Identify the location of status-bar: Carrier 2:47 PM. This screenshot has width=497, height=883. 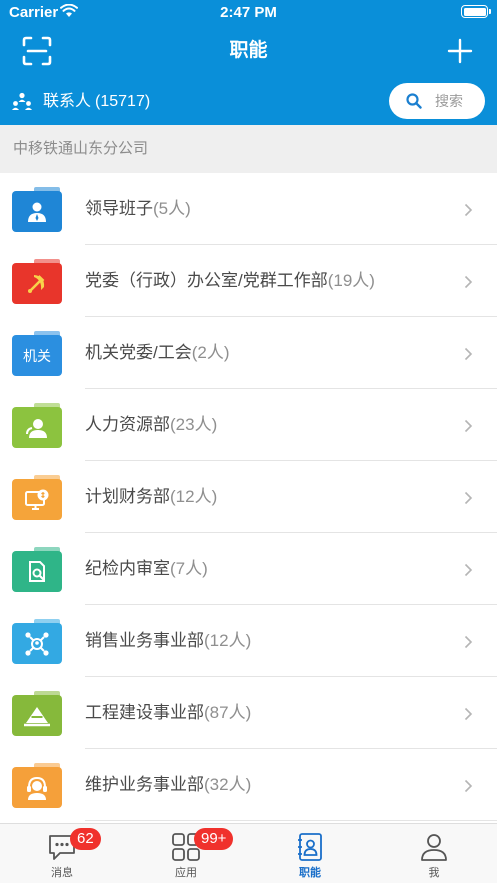
(248, 13).